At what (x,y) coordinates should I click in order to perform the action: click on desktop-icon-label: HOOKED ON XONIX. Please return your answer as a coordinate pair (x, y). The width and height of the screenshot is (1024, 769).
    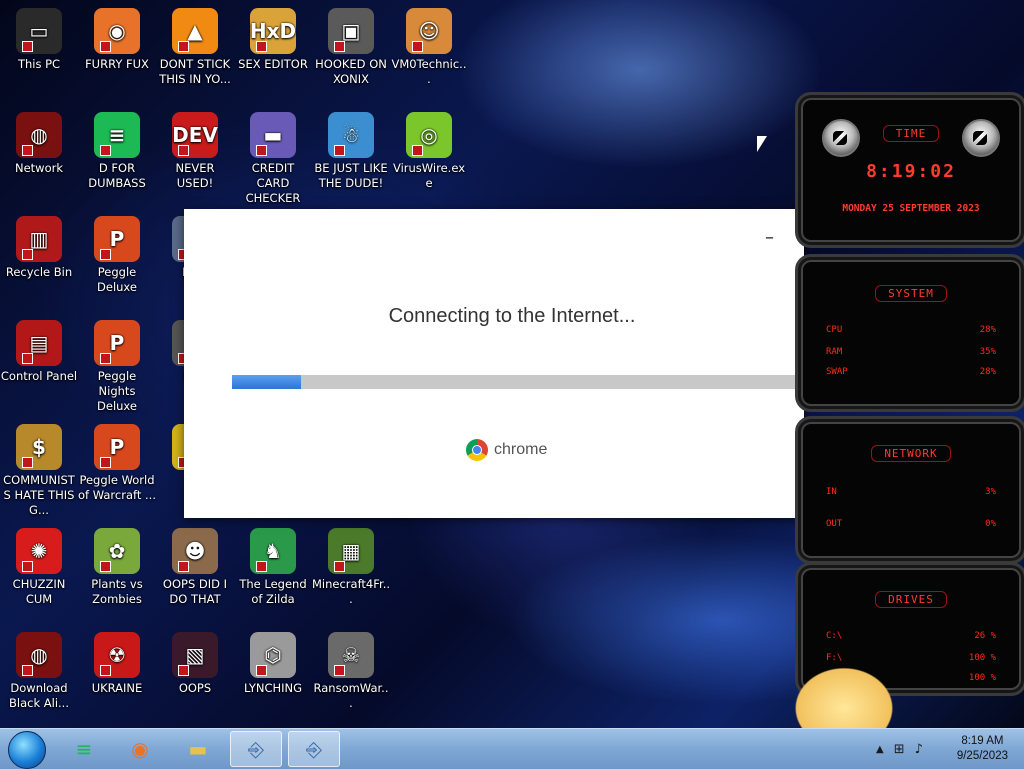
    Looking at the image, I should click on (351, 71).